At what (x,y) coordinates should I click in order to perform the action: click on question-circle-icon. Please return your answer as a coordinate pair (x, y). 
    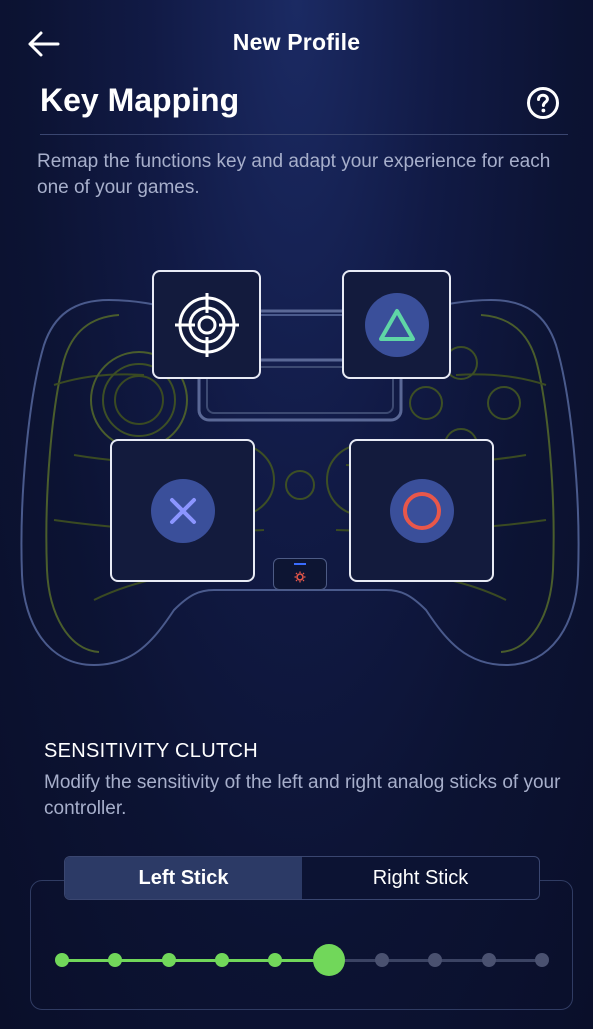
    Looking at the image, I should click on (543, 103).